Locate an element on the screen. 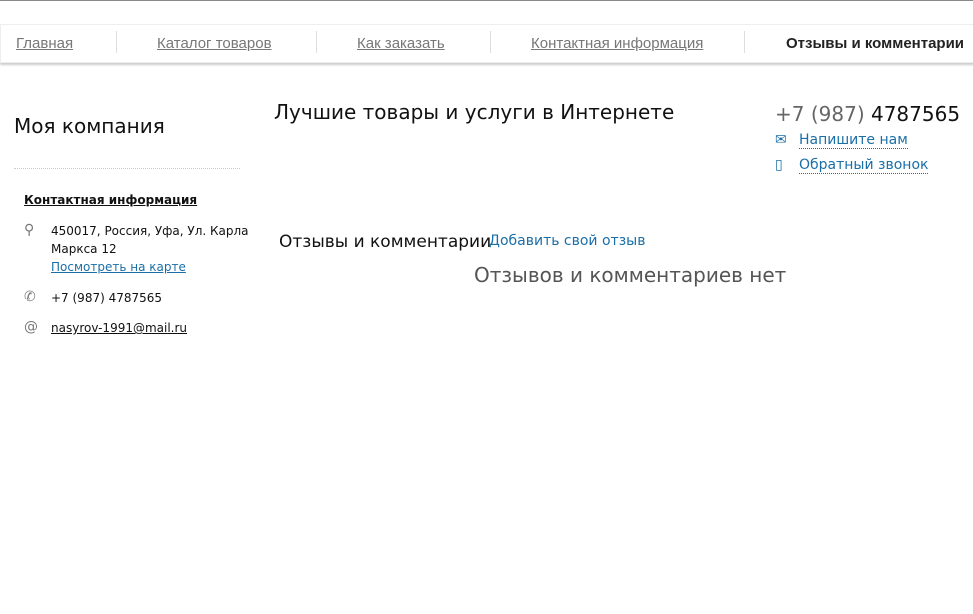  phone-handset-icon: ✆ is located at coordinates (30, 297).